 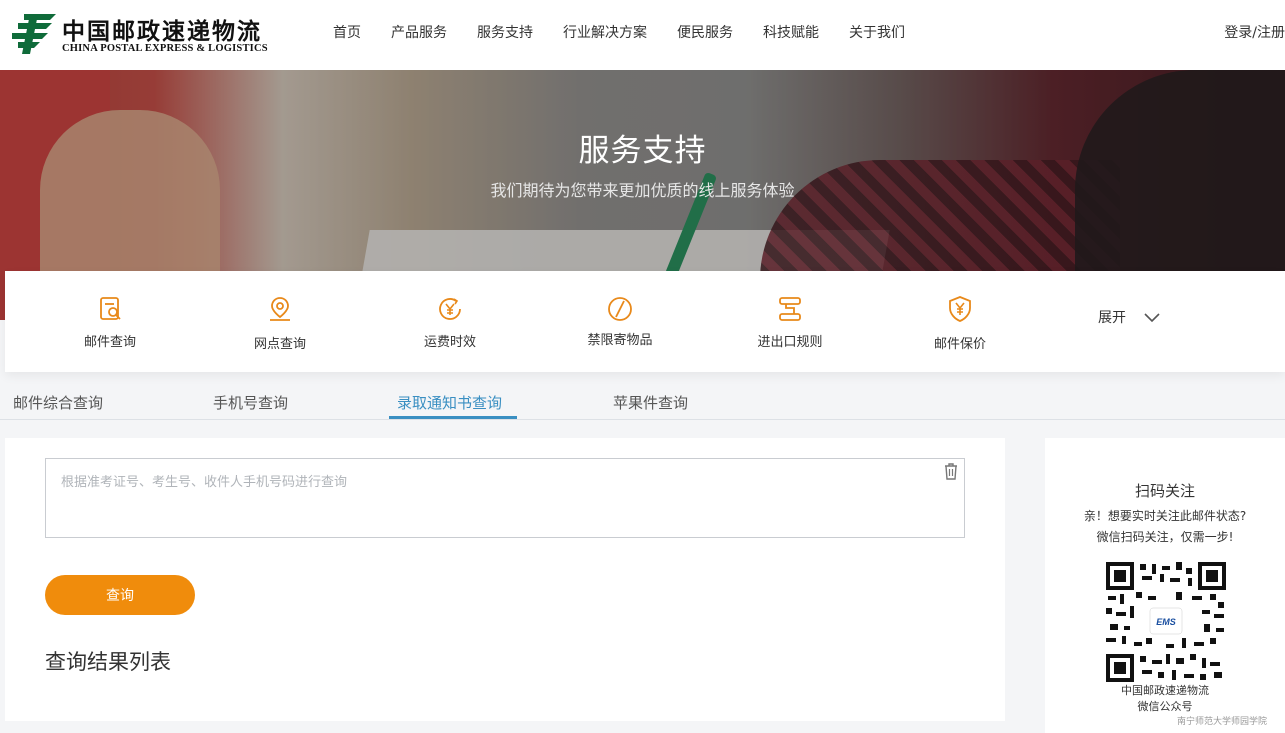 What do you see at coordinates (620, 340) in the screenshot?
I see `service-label: 禁限寄物品` at bounding box center [620, 340].